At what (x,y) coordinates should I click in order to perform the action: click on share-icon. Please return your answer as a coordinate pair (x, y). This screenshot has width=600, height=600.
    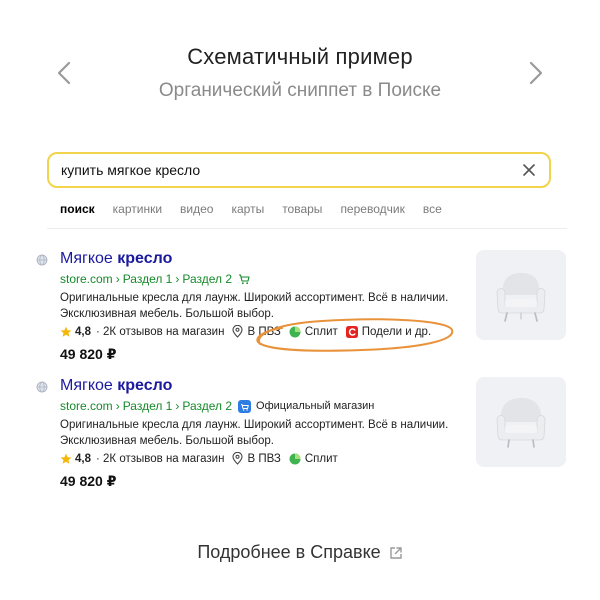
    Looking at the image, I should click on (351, 331).